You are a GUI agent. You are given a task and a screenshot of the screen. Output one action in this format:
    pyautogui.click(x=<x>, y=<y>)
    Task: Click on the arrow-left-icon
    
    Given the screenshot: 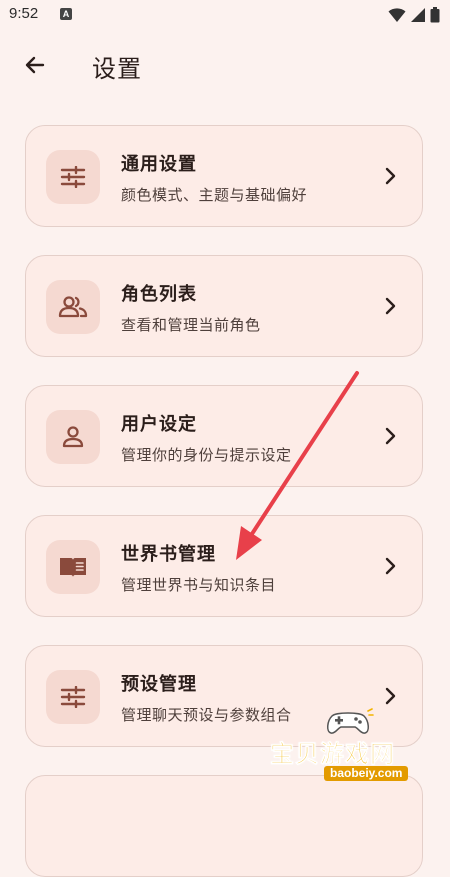 What is the action you would take?
    pyautogui.click(x=35, y=65)
    